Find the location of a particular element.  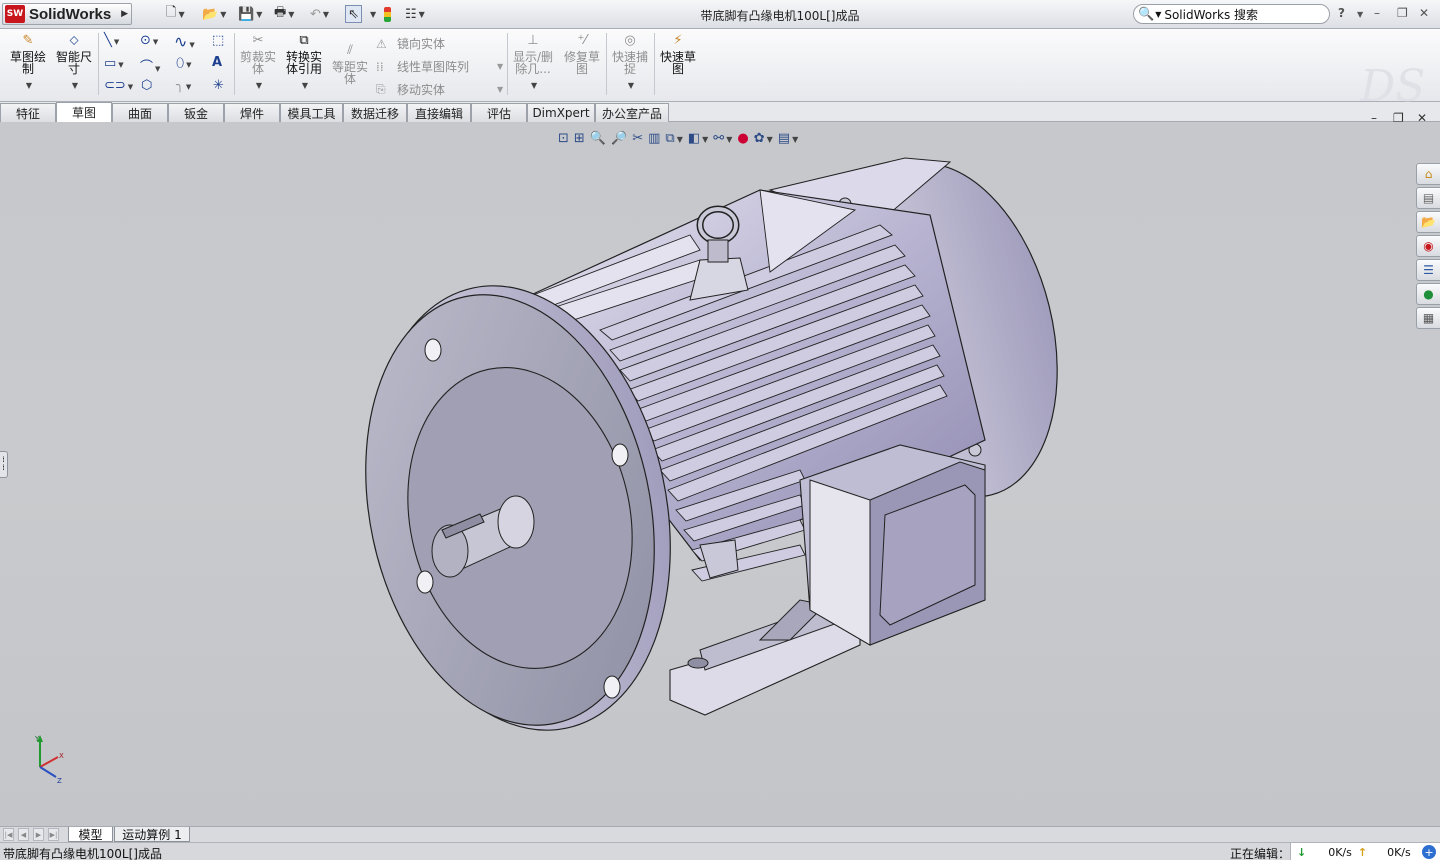

offset-entities-button: ⫽ 等距实 体 is located at coordinates (350, 64).